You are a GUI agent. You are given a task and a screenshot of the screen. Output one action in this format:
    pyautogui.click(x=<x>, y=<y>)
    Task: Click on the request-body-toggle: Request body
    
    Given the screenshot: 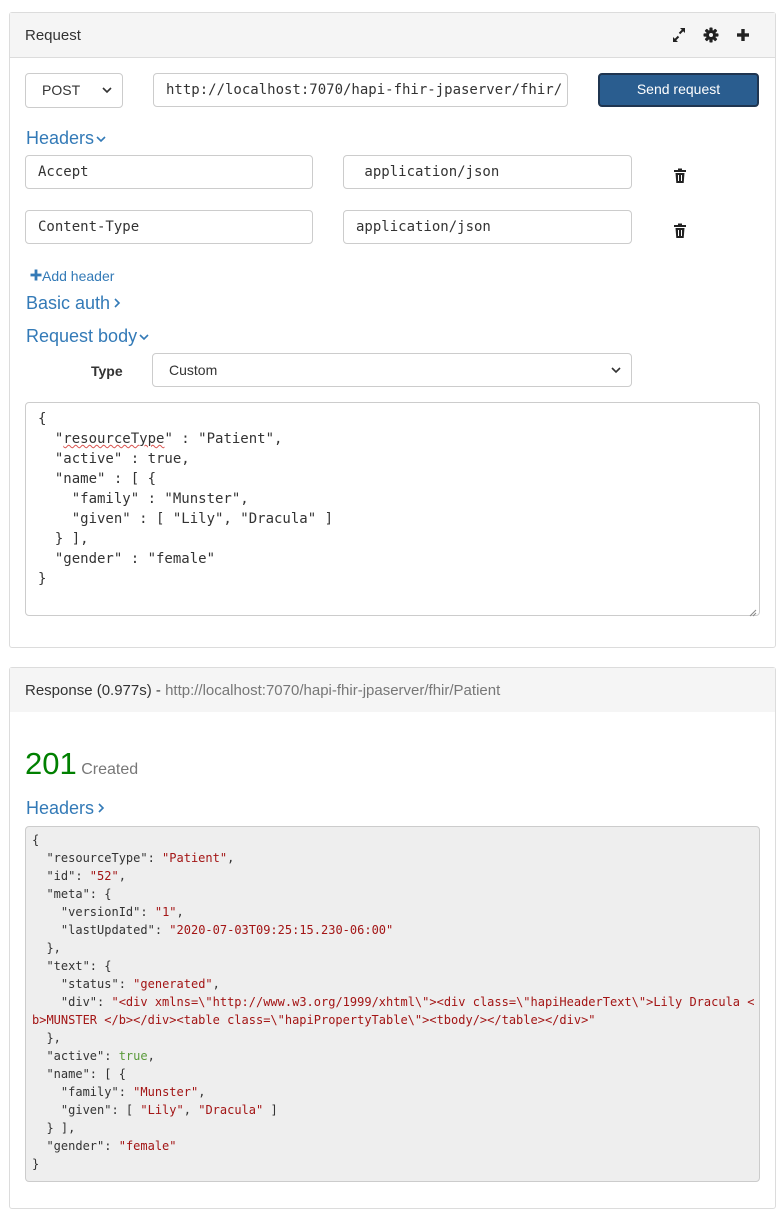 What is the action you would take?
    pyautogui.click(x=87, y=336)
    